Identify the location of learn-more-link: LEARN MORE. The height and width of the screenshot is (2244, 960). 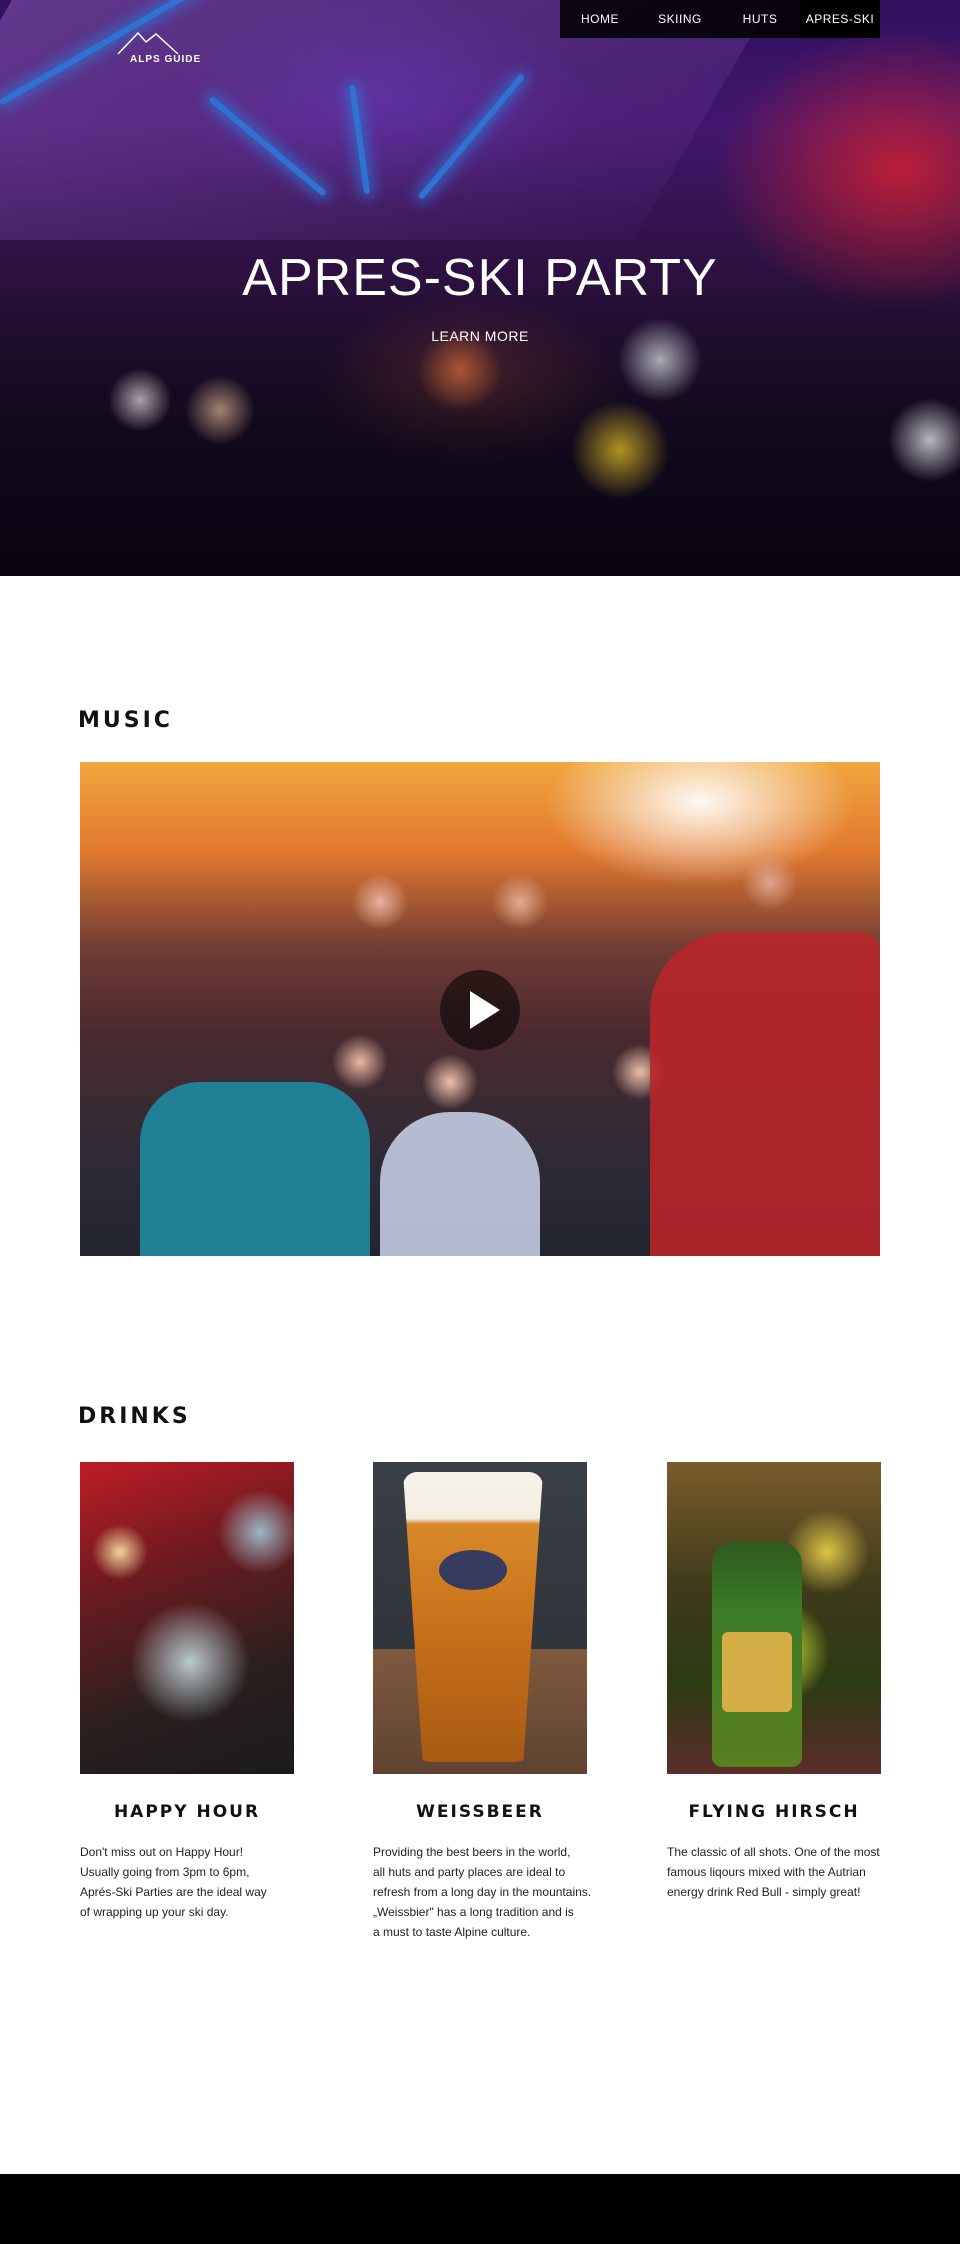
(480, 336).